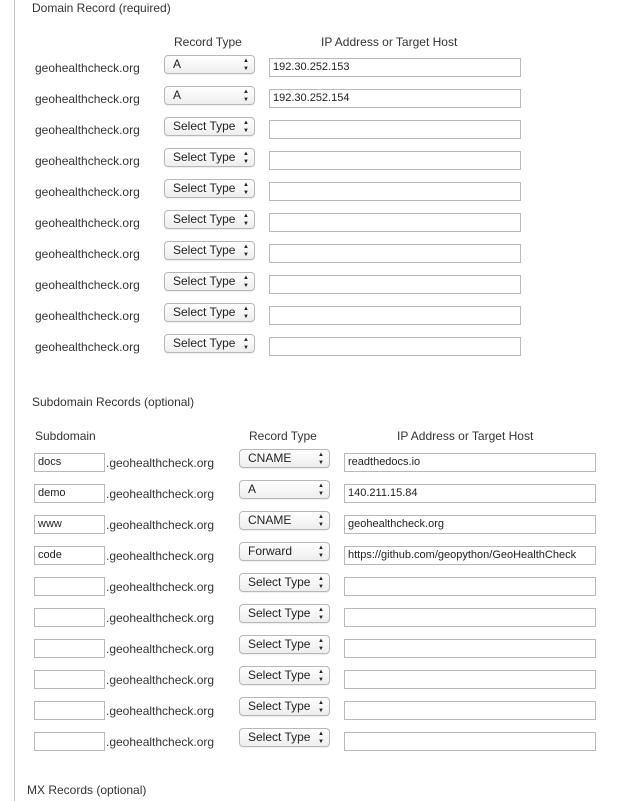 The width and height of the screenshot is (619, 801). What do you see at coordinates (470, 462) in the screenshot?
I see `target-host-input: readthedocs.io` at bounding box center [470, 462].